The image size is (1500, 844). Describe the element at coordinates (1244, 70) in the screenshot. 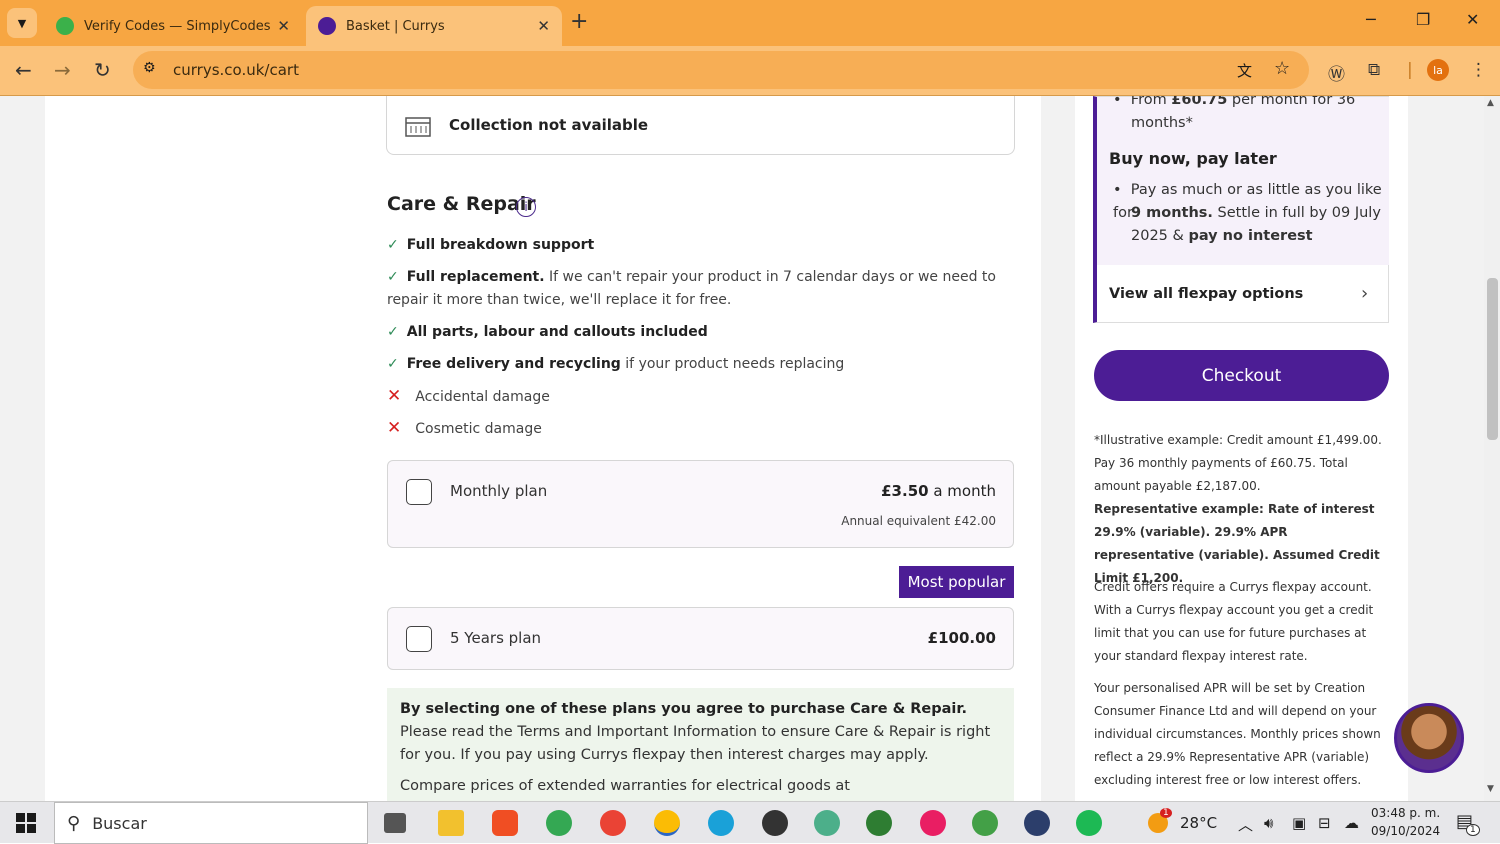

I see `translate-icon: 文` at that location.